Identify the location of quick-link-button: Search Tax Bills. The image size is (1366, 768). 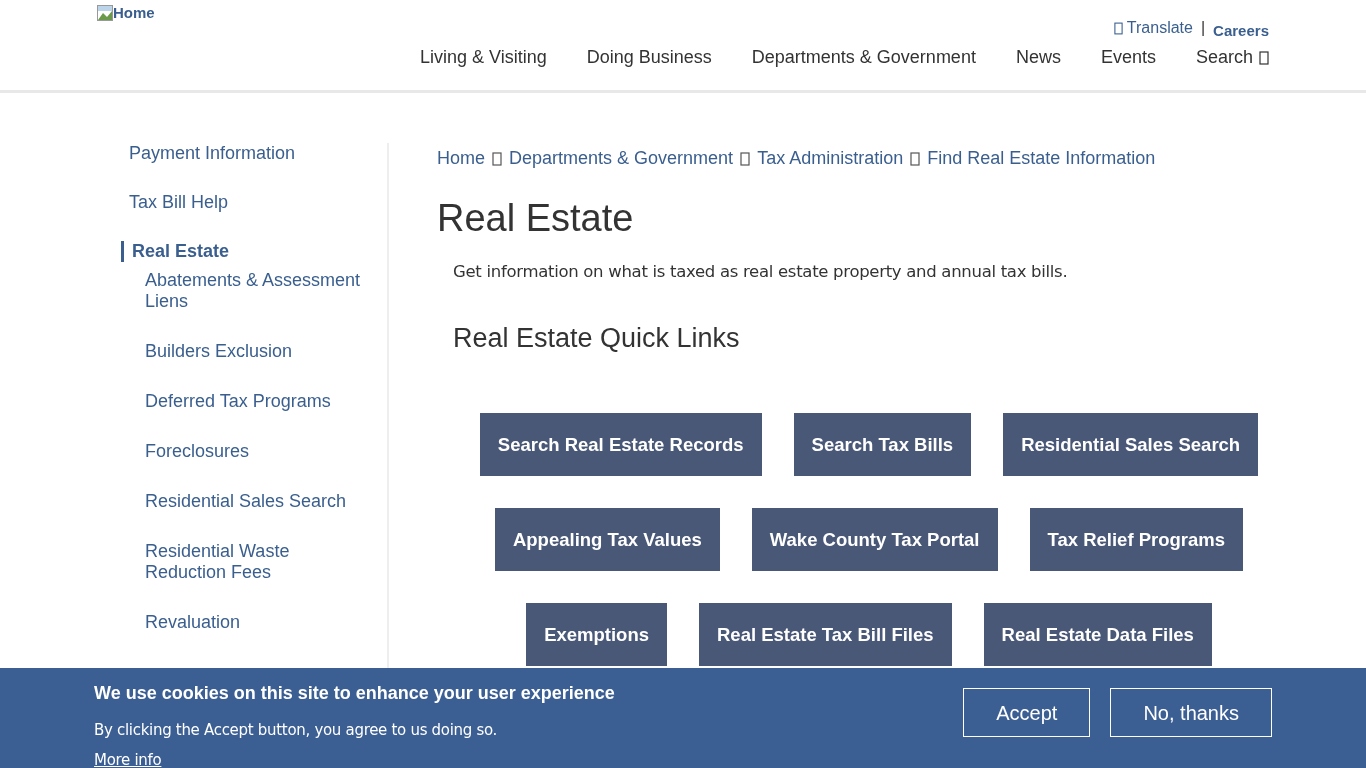
(882, 444).